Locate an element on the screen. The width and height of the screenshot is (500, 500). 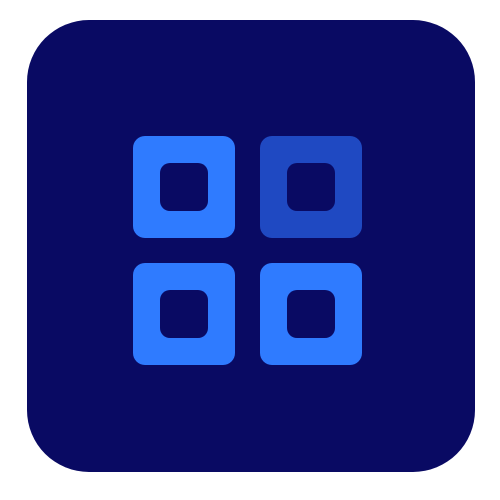
grid-tile-top-right-icon is located at coordinates (311, 187).